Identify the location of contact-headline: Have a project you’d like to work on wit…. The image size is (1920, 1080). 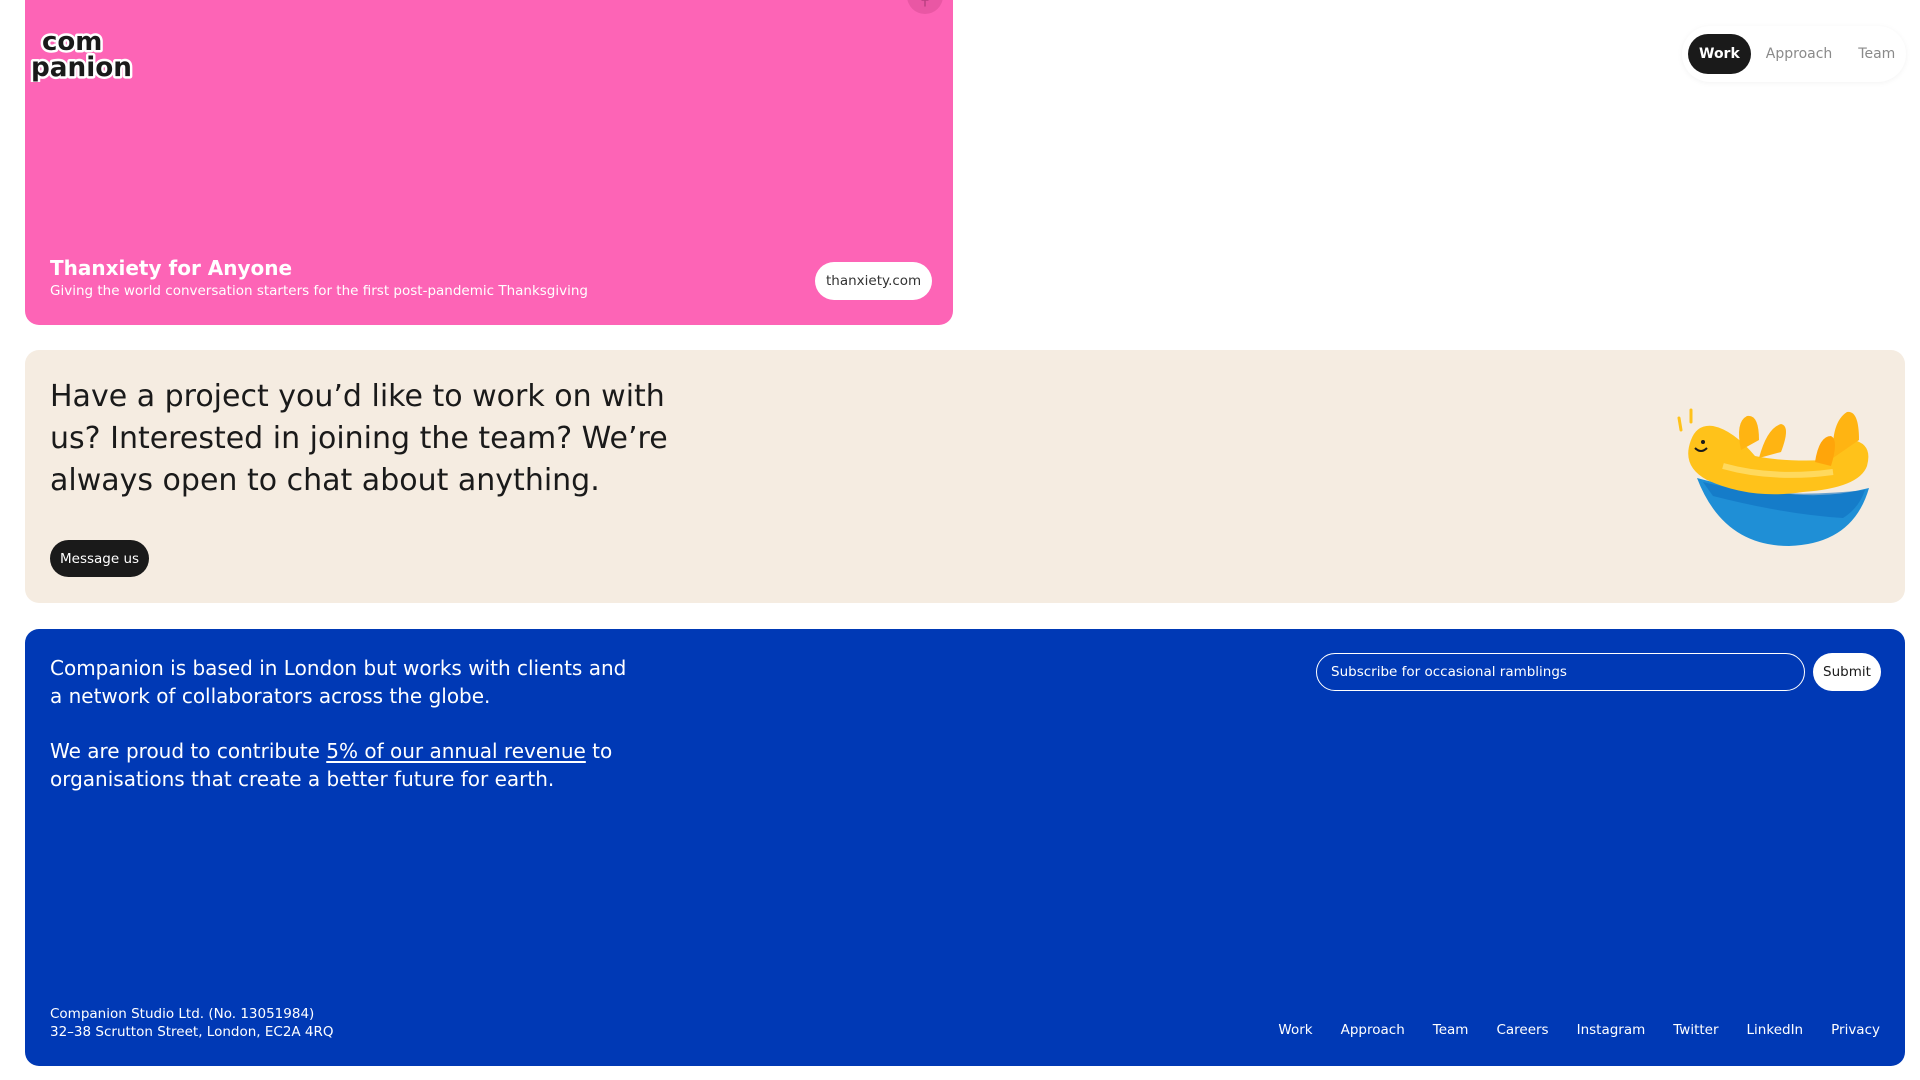
(359, 438).